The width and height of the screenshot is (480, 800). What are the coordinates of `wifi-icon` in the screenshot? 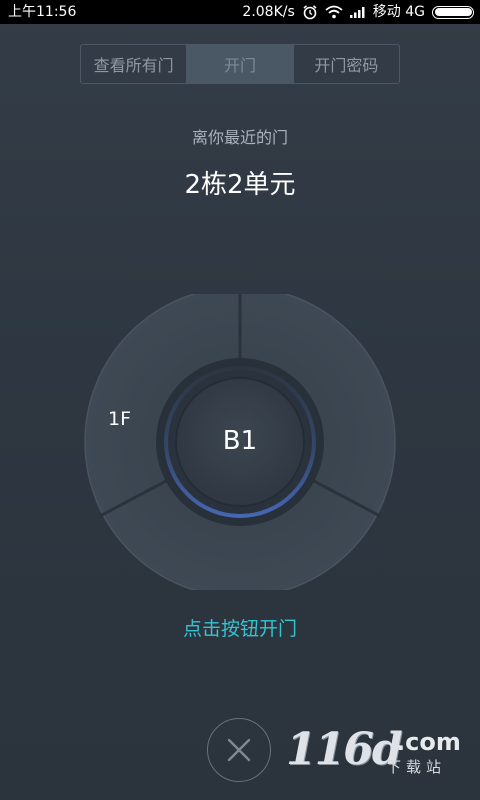 It's located at (334, 12).